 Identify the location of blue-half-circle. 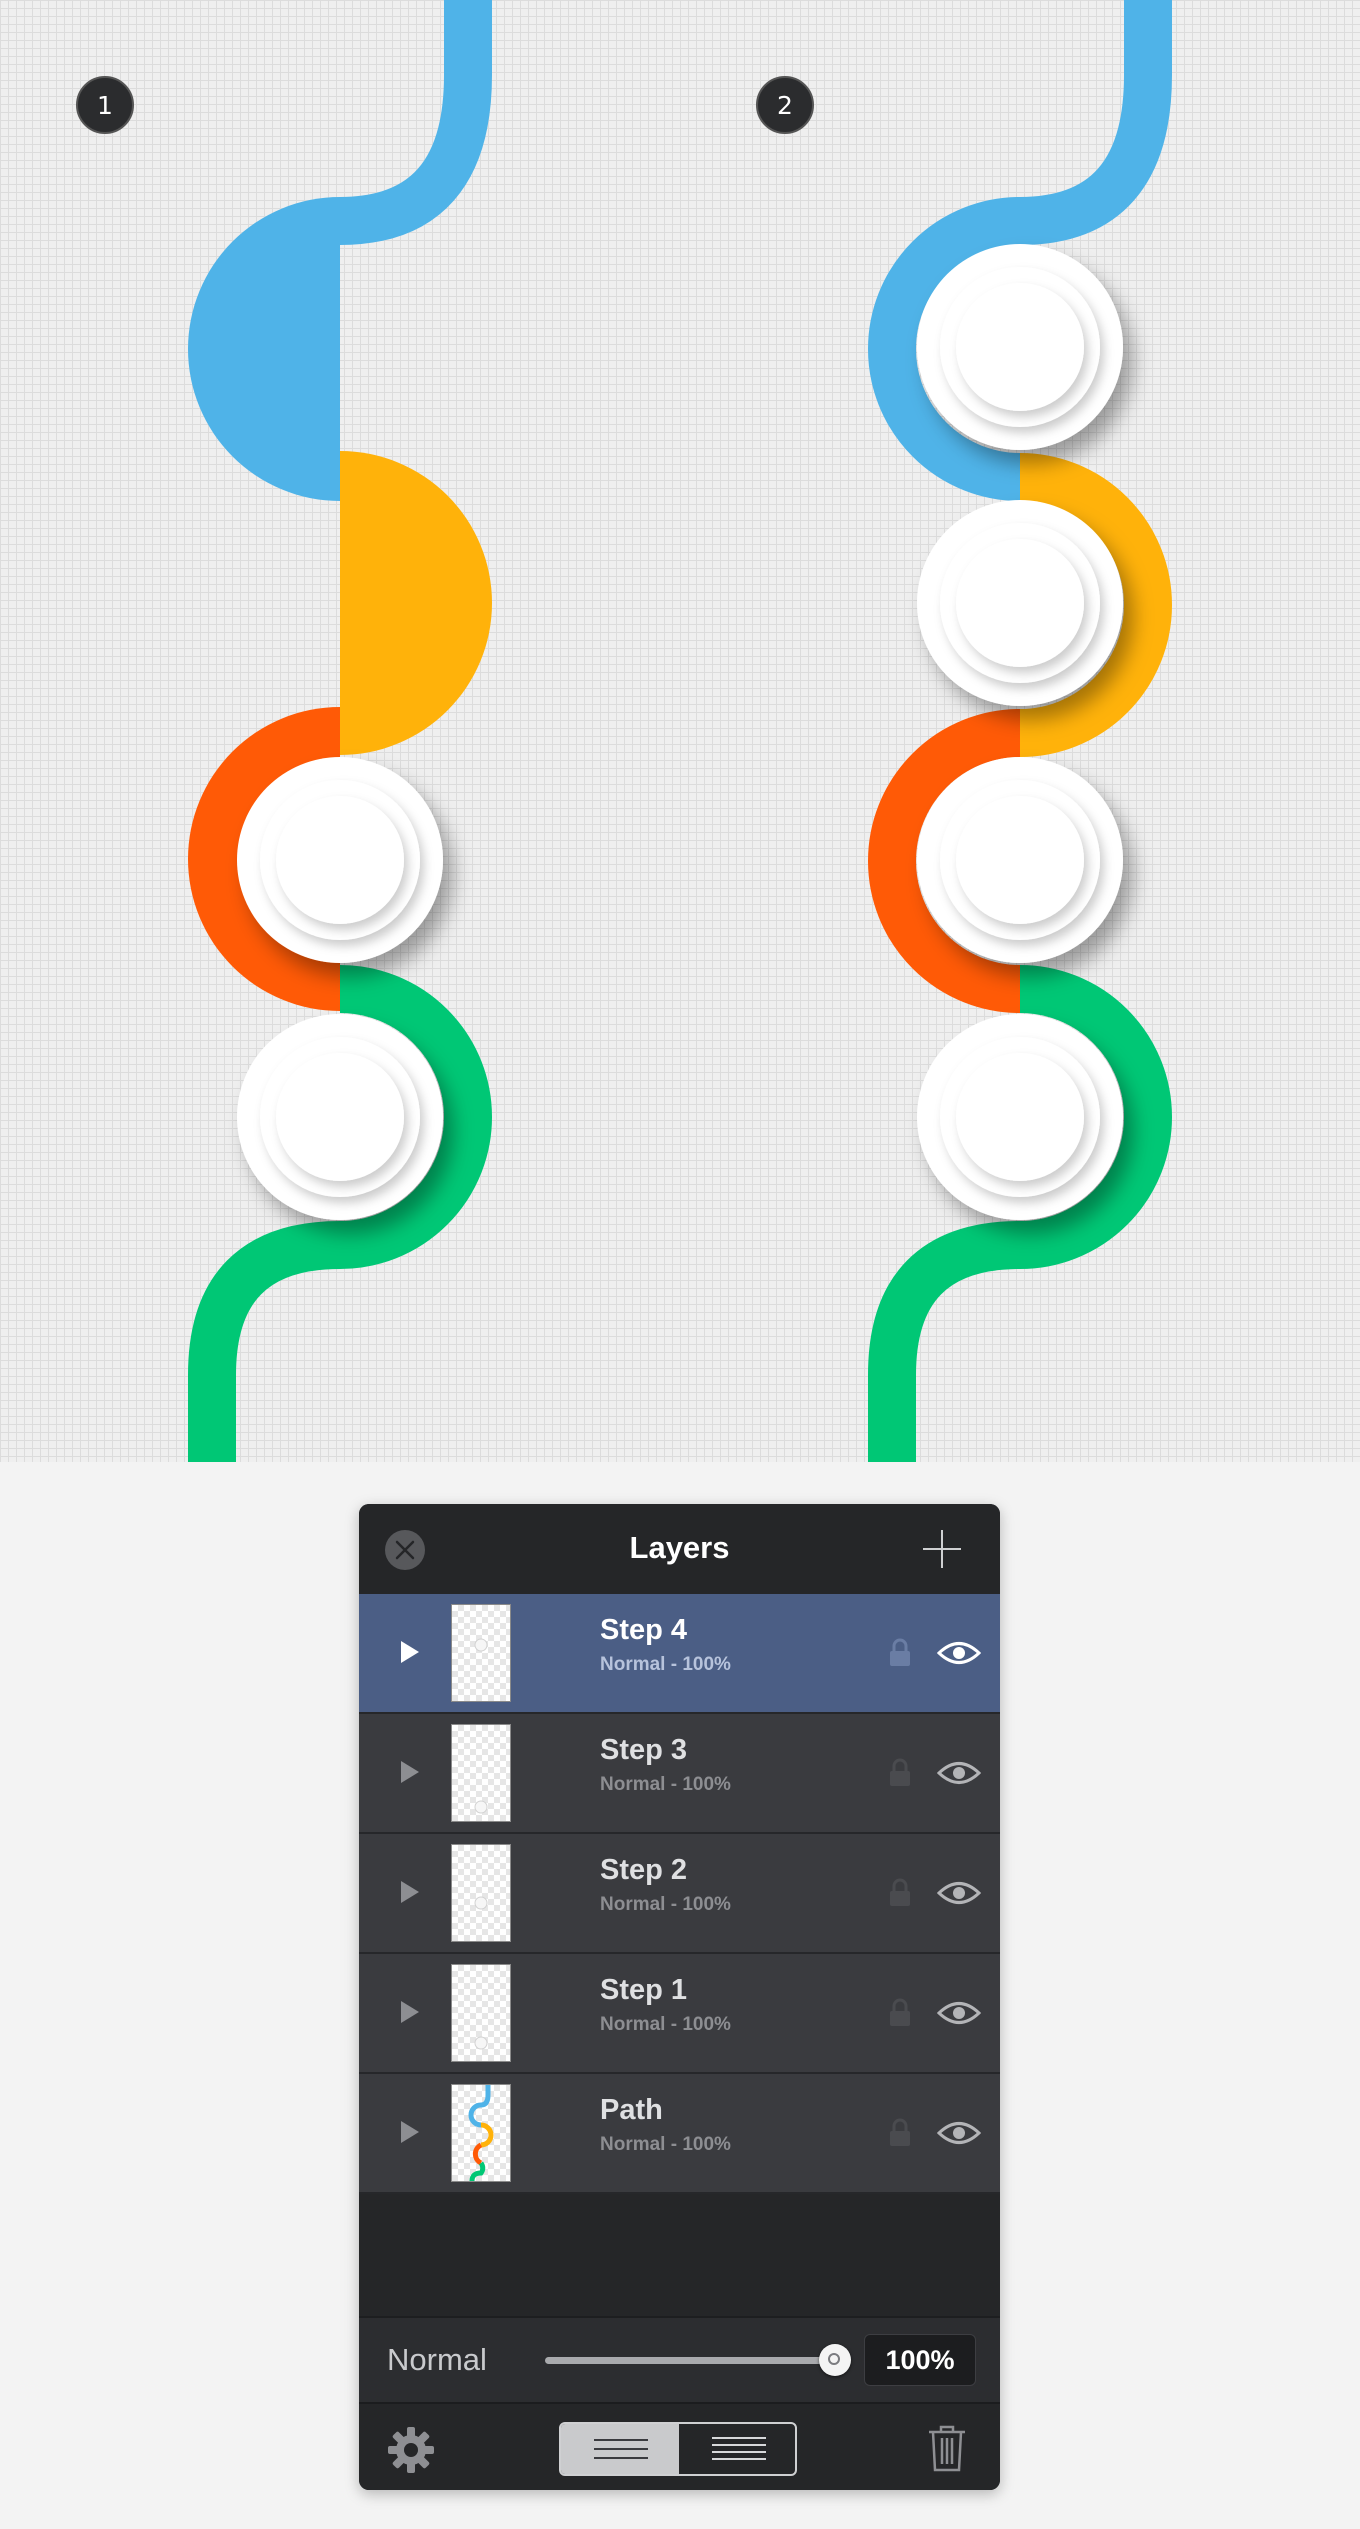
(264, 349).